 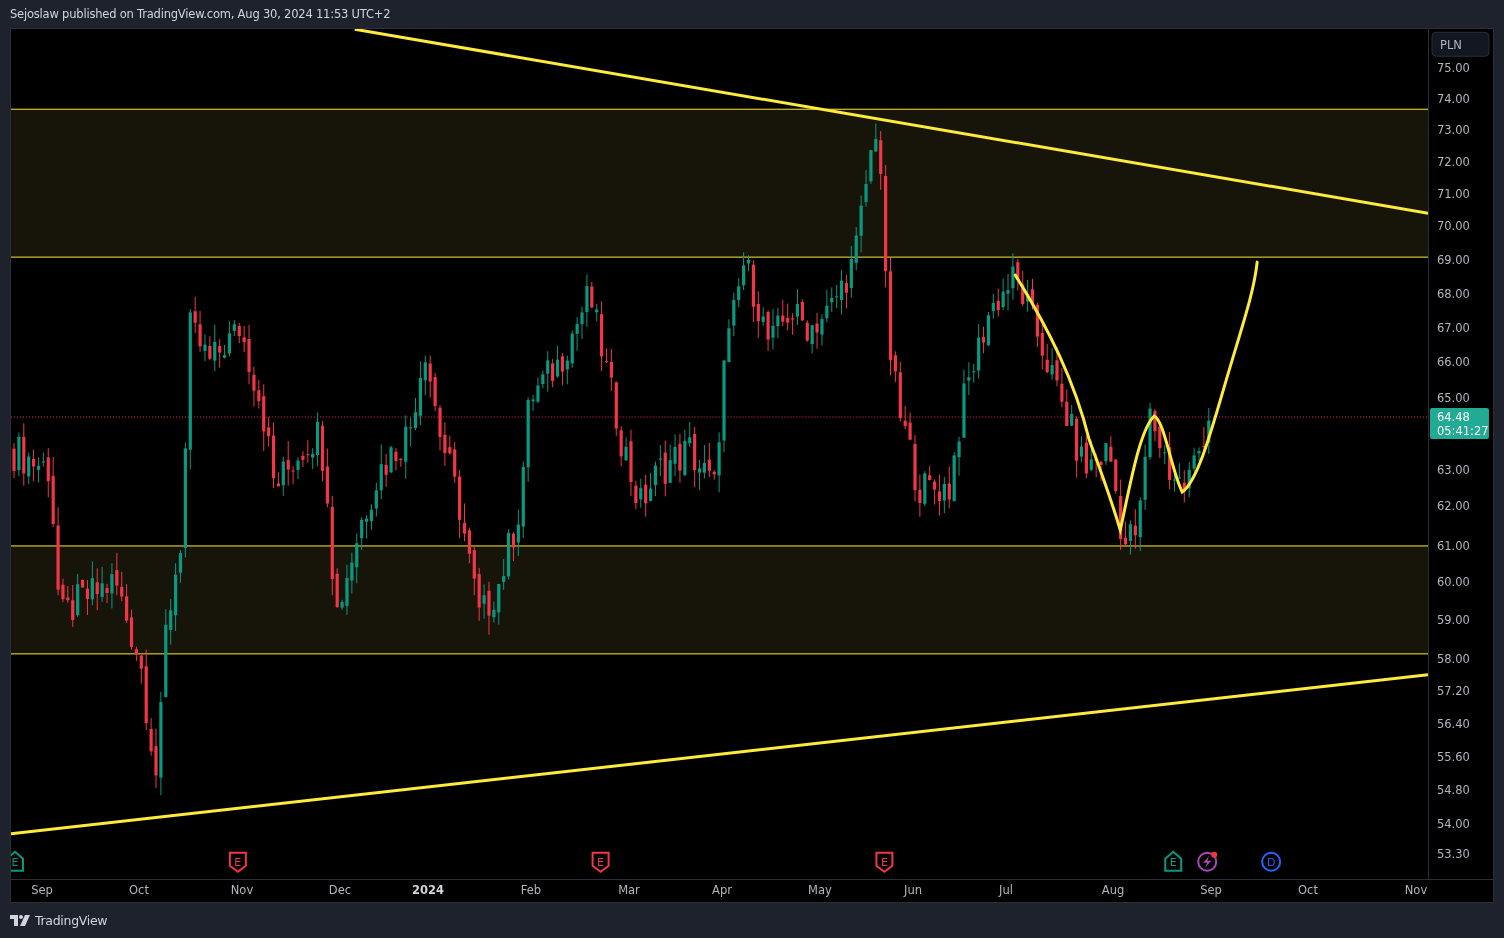 What do you see at coordinates (1006, 890) in the screenshot?
I see `time-axis-label: Jul` at bounding box center [1006, 890].